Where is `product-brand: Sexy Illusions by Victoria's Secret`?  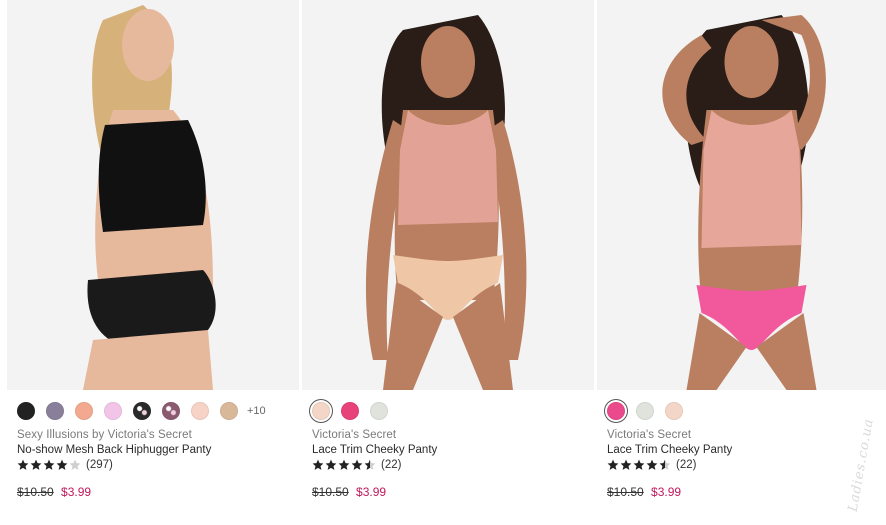 product-brand: Sexy Illusions by Victoria's Secret is located at coordinates (104, 435).